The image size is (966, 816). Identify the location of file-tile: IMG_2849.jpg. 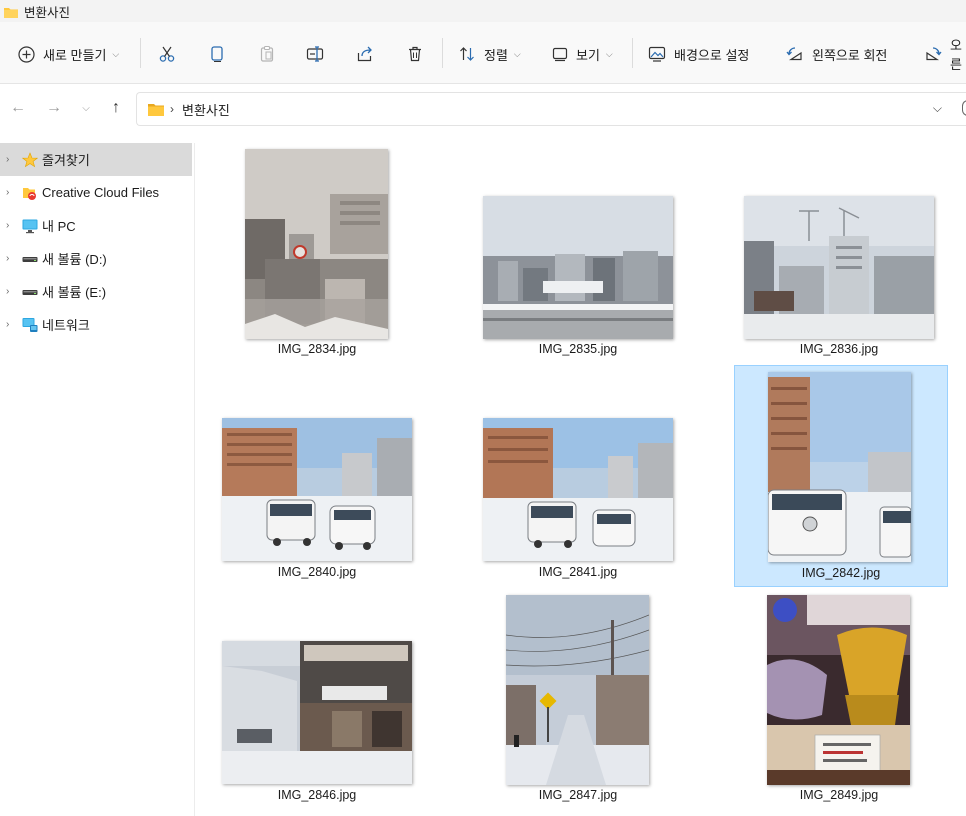
(839, 699).